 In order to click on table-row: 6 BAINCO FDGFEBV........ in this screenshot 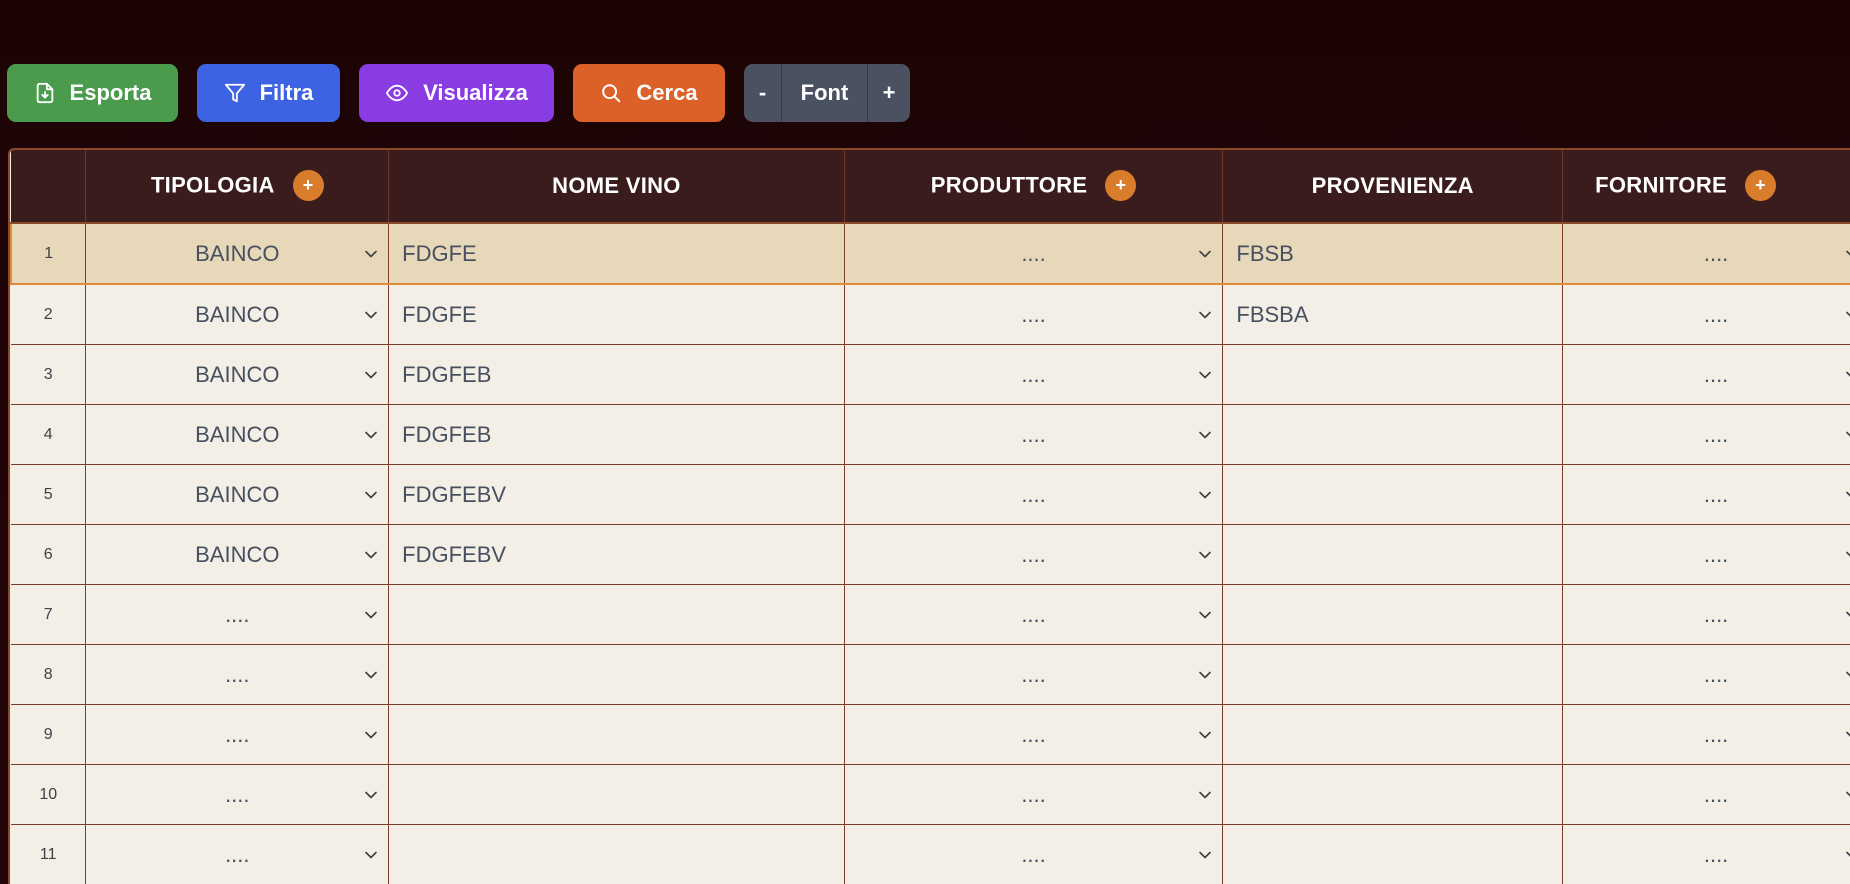, I will do `click(930, 554)`.